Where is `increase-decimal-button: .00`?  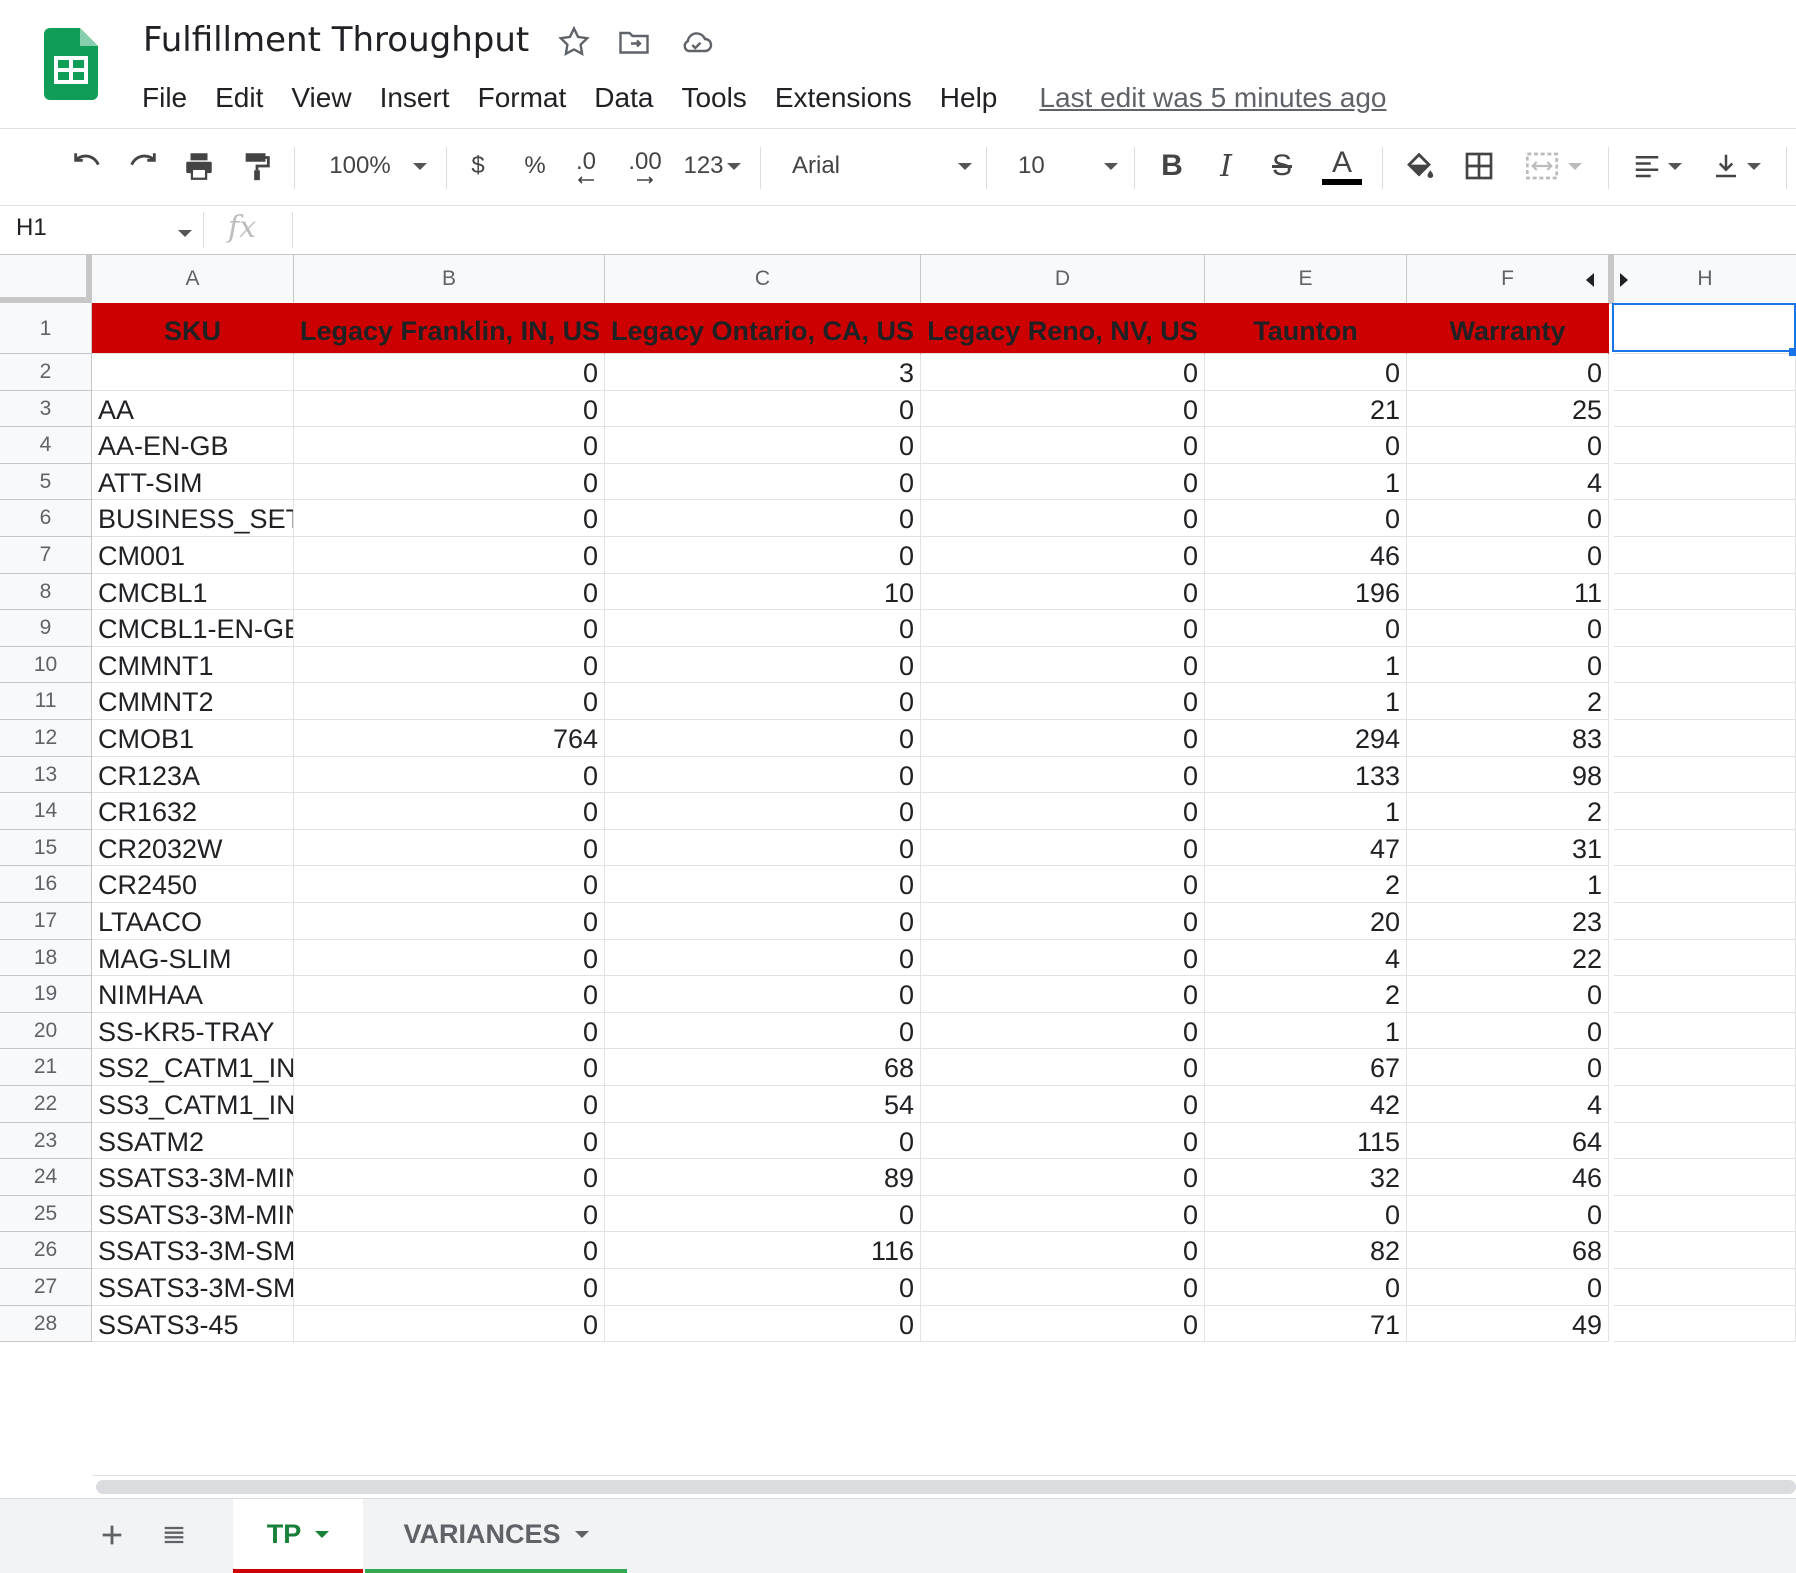 increase-decimal-button: .00 is located at coordinates (645, 166).